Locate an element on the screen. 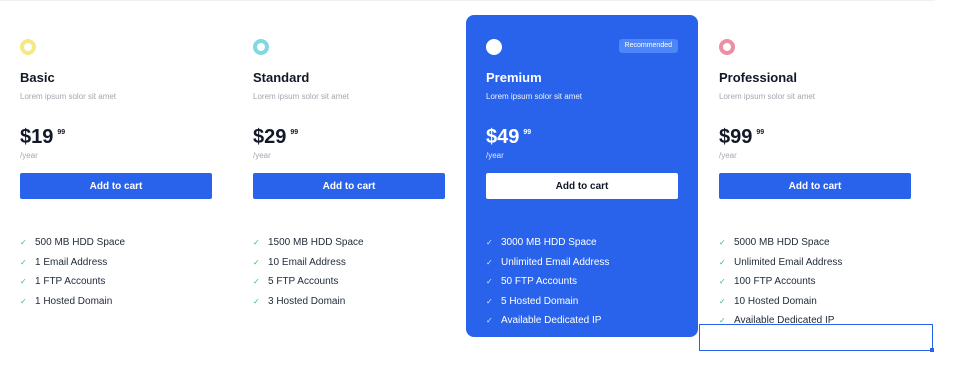  feature-label: 5 Hosted Domain is located at coordinates (540, 301).